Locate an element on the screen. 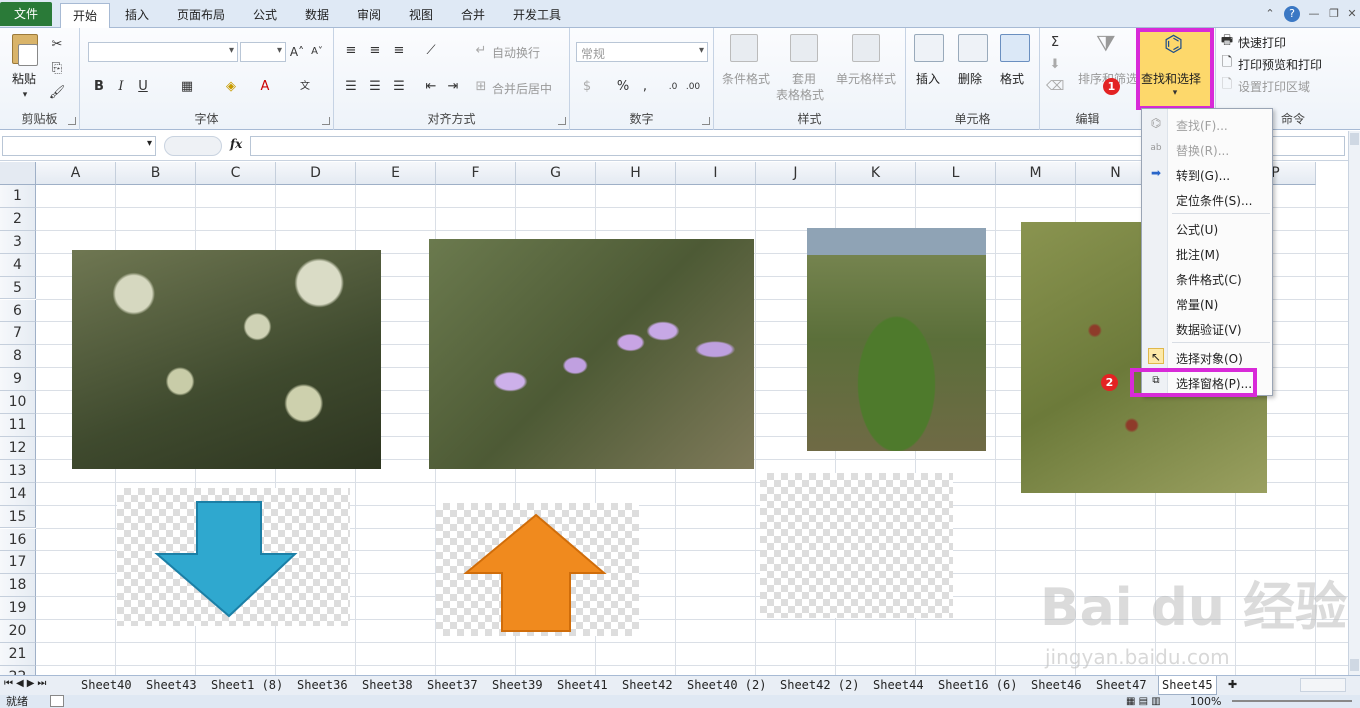  paste-dropdown-icon: ▾ is located at coordinates (25, 95).